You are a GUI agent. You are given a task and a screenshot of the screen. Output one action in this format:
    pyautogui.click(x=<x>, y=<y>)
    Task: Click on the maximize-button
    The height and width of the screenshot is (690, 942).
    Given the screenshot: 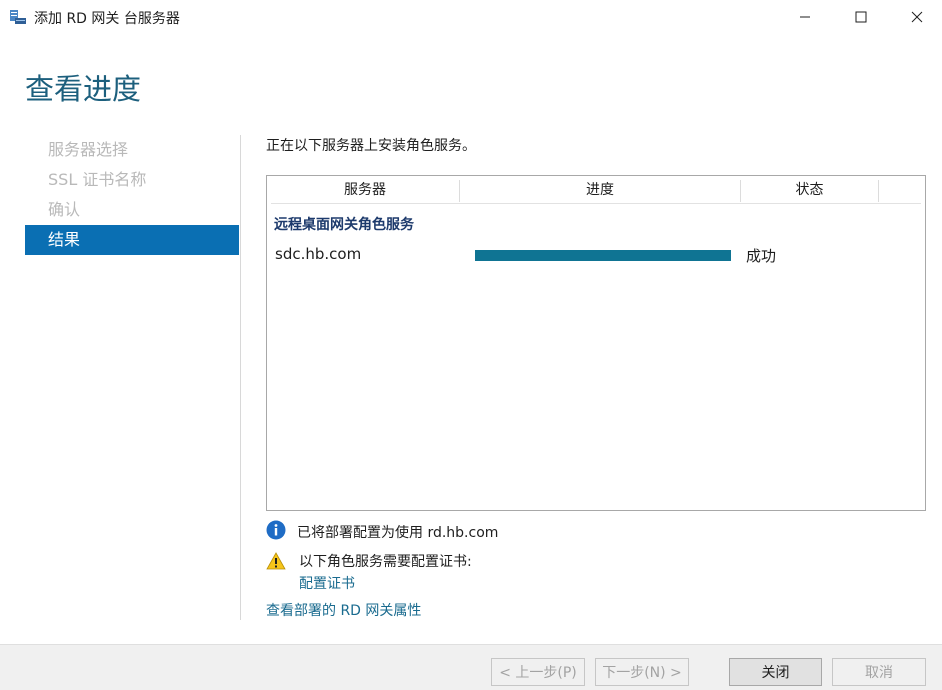 What is the action you would take?
    pyautogui.click(x=861, y=17)
    